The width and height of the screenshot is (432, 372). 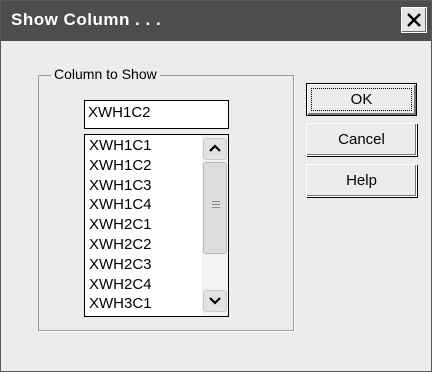 What do you see at coordinates (145, 186) in the screenshot?
I see `list-item: XWH1C3` at bounding box center [145, 186].